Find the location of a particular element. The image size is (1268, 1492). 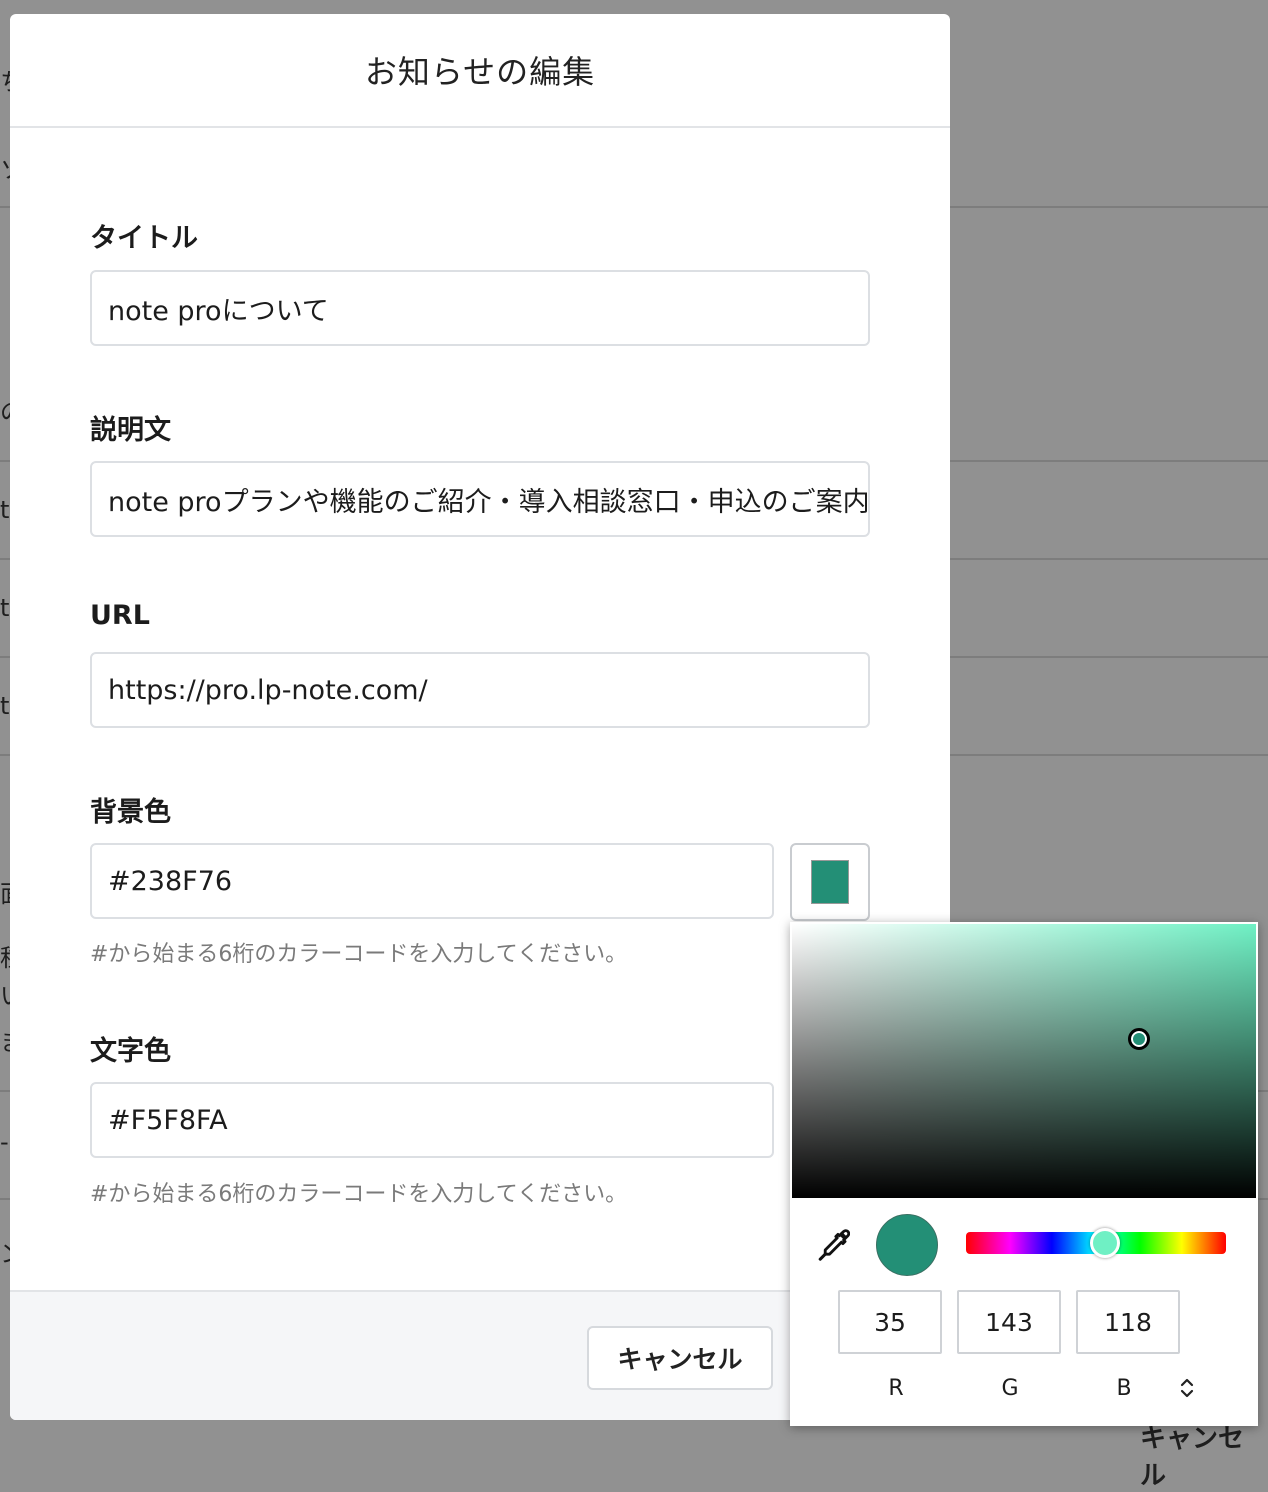

bg-color-label: 背景色 is located at coordinates (130, 812).